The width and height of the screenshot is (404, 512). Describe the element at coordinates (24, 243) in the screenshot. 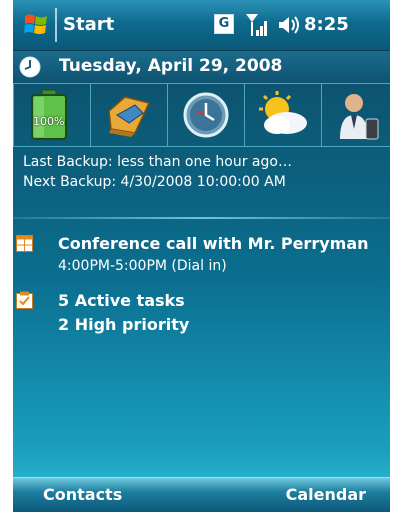

I see `calendar-icon` at that location.